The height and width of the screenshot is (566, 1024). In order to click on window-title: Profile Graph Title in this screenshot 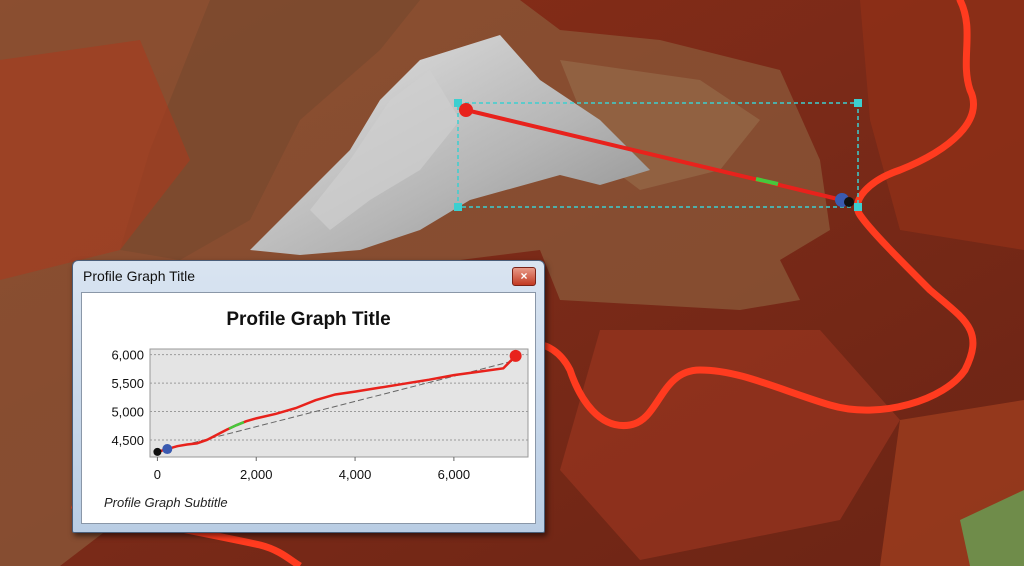, I will do `click(139, 276)`.